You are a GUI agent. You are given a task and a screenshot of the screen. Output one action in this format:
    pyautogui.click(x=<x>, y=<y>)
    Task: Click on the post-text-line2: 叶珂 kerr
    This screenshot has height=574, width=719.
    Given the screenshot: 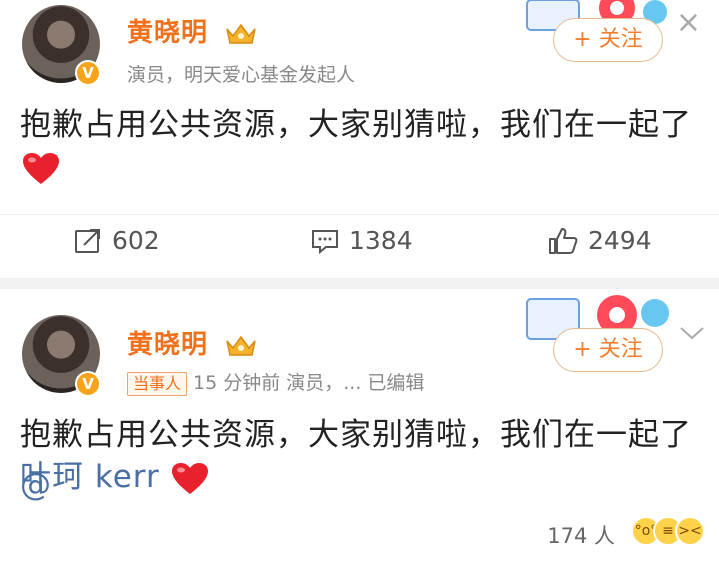 What is the action you would take?
    pyautogui.click(x=114, y=477)
    